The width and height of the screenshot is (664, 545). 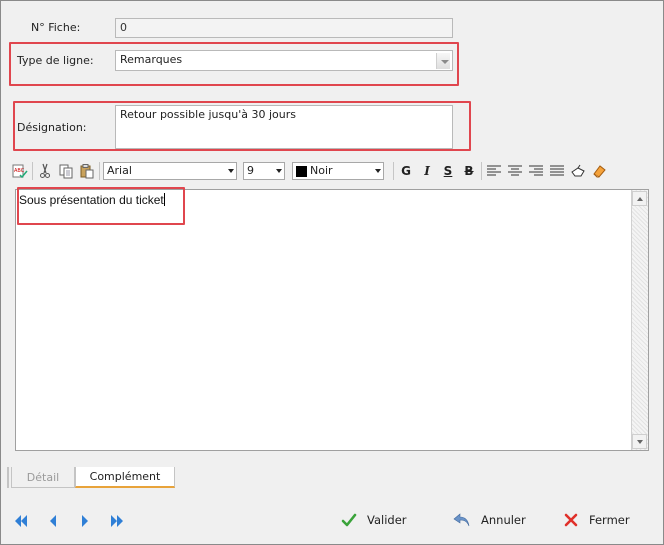 I want to click on align-center-button, so click(x=515, y=171).